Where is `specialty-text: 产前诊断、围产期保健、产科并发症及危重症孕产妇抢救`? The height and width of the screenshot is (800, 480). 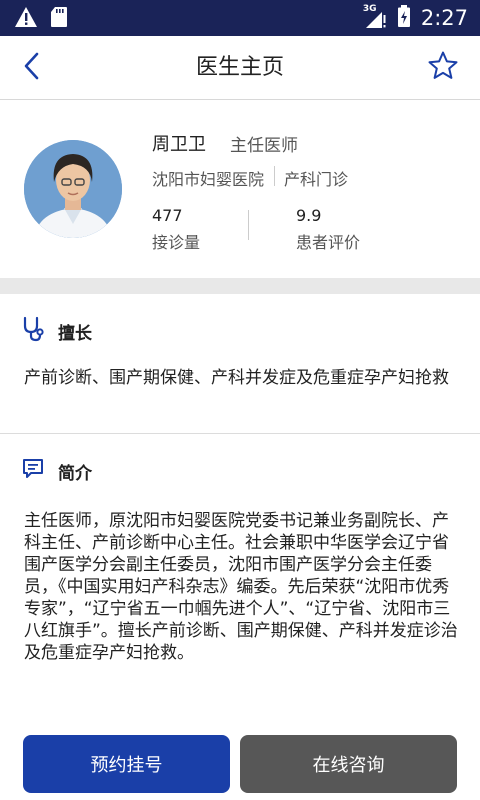 specialty-text: 产前诊断、围产期保健、产科并发症及危重症孕产妇抢救 is located at coordinates (236, 378).